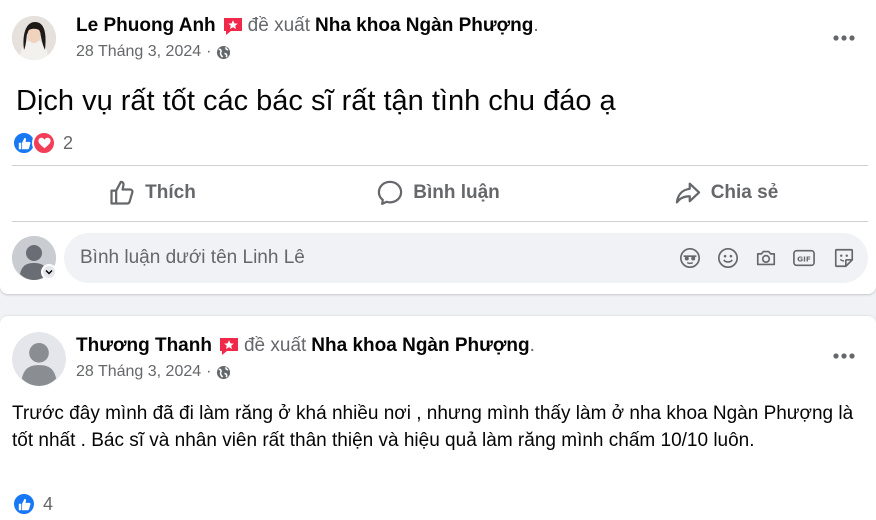  What do you see at coordinates (138, 372) in the screenshot?
I see `post-date-2: 28 Tháng 3, 2024` at bounding box center [138, 372].